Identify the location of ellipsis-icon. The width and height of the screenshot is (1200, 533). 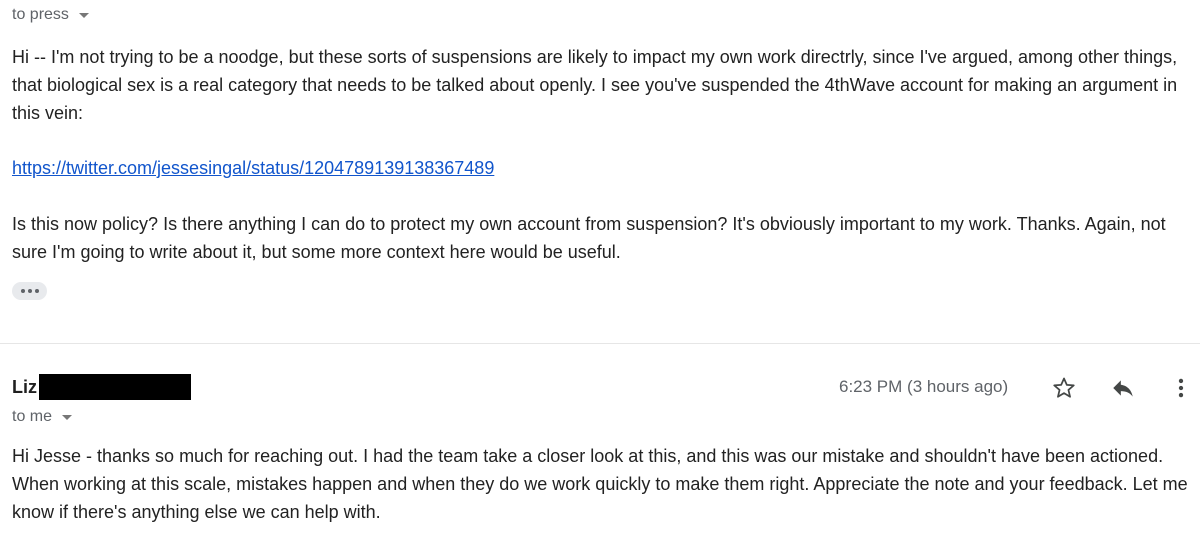
(22, 291).